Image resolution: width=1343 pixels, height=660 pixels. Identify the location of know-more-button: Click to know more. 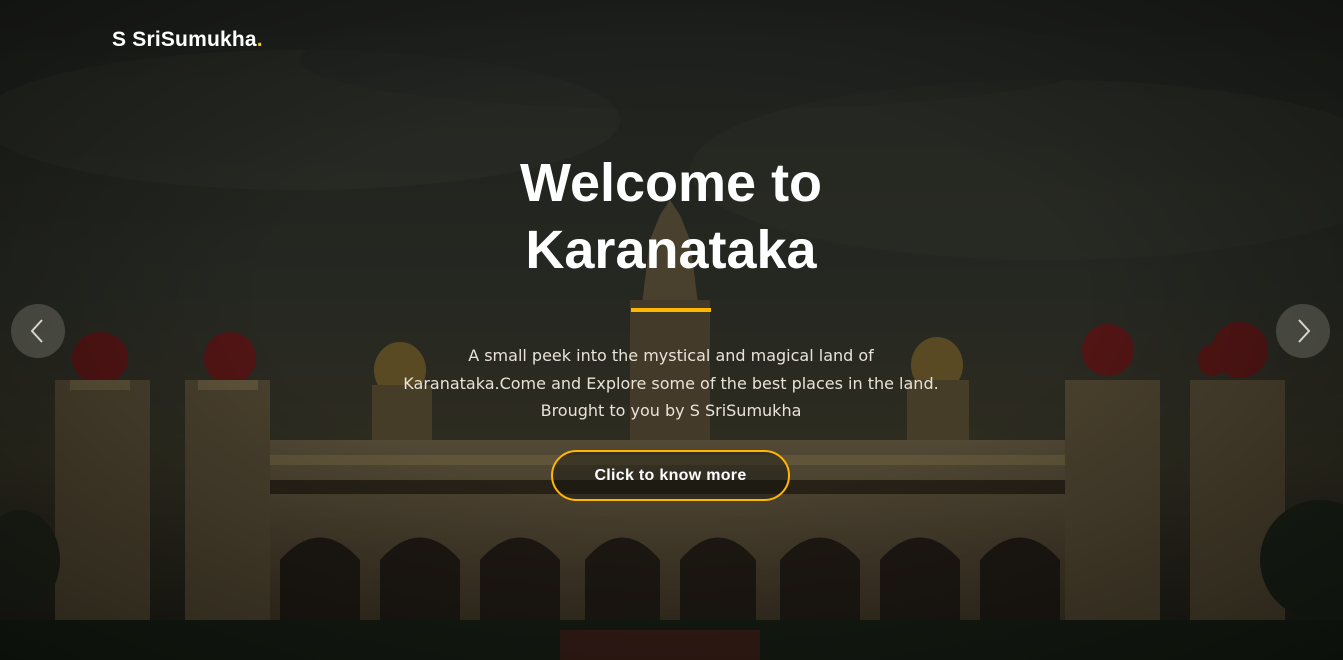
(670, 475).